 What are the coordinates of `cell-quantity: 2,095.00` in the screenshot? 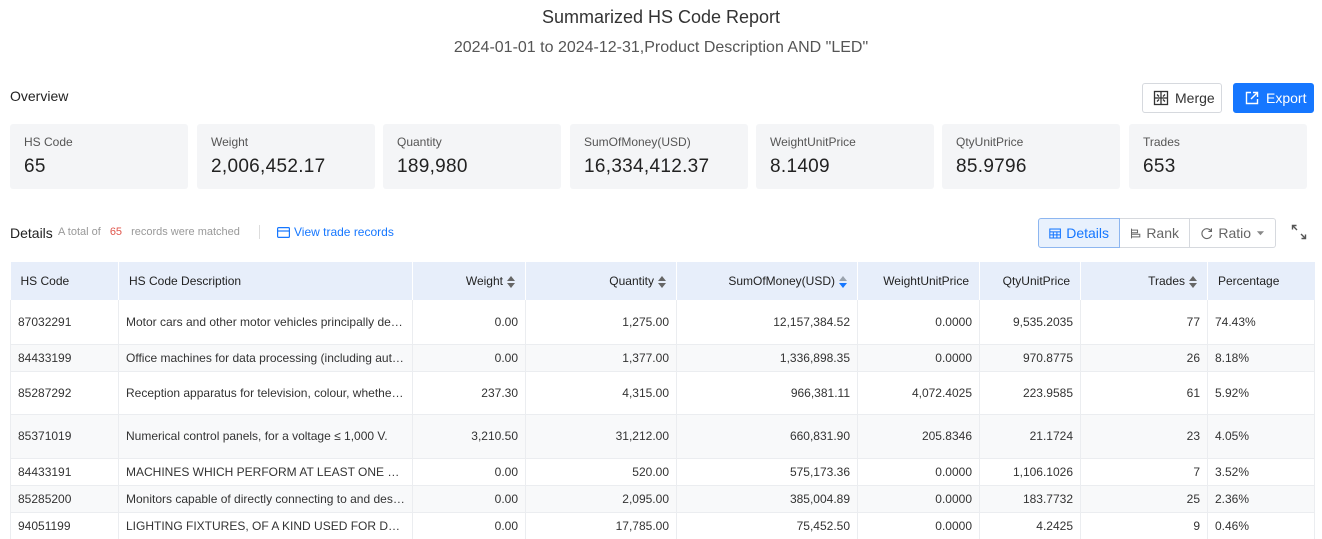 It's located at (601, 499).